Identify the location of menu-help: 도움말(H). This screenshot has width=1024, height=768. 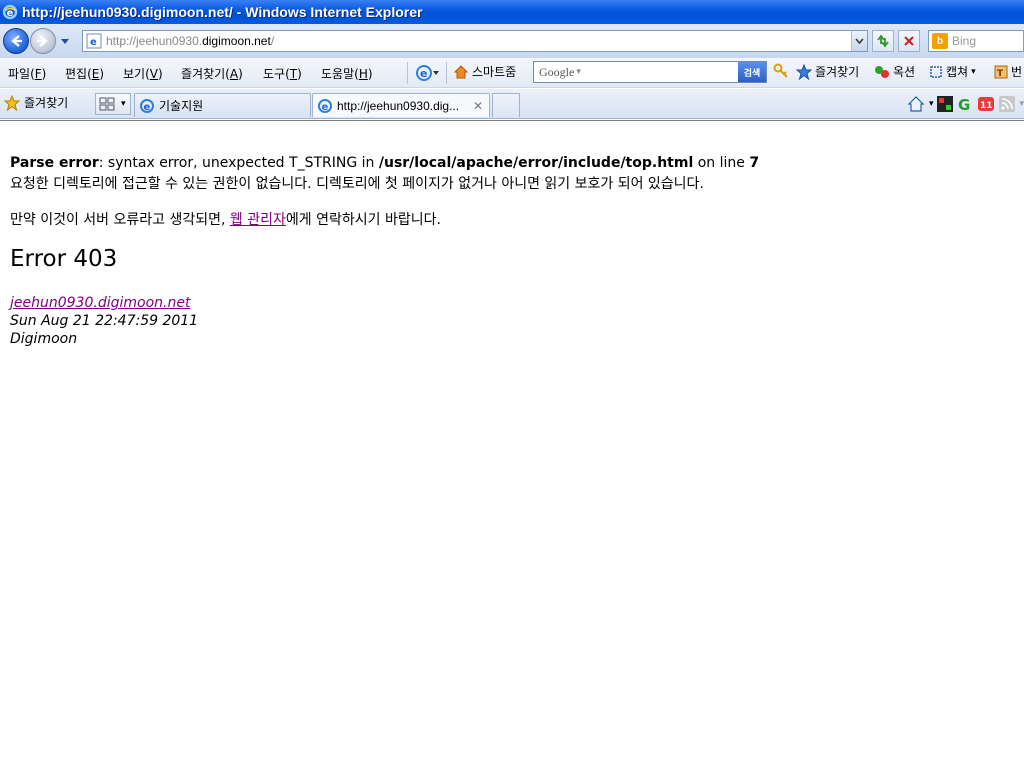
(347, 73).